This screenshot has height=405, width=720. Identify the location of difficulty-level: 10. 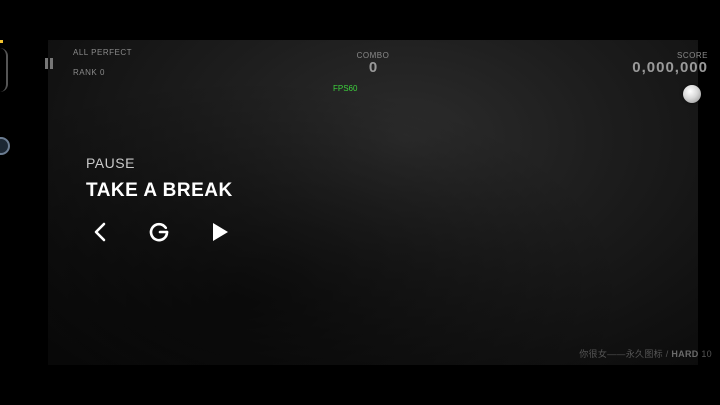
(706, 354).